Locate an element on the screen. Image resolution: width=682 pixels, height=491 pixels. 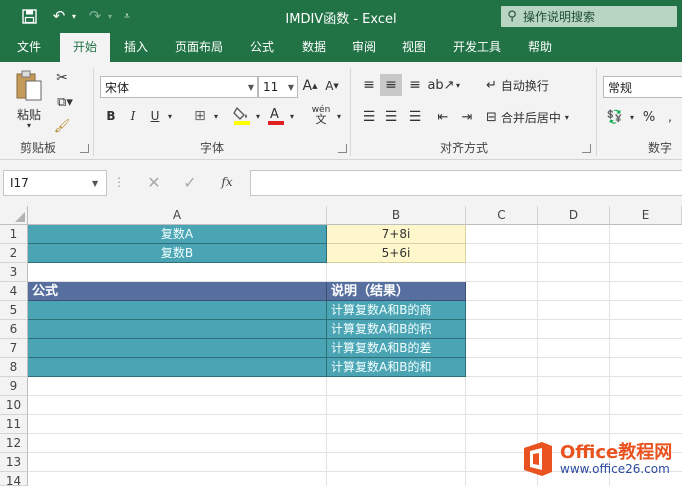
tab-formulas: 公式 is located at coordinates (262, 47).